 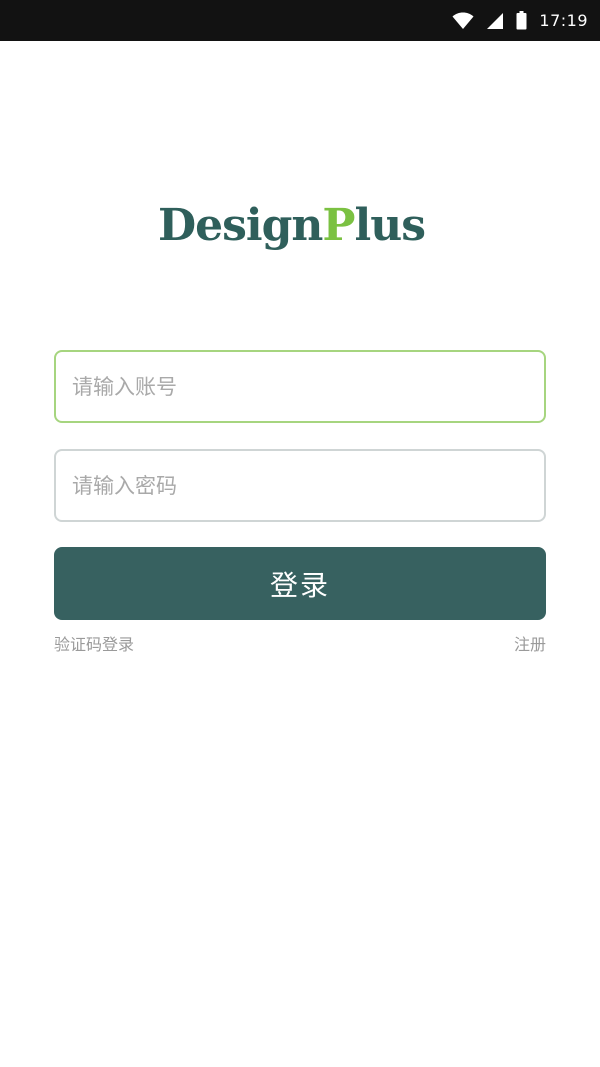 I want to click on register-link: 注册, so click(x=530, y=645).